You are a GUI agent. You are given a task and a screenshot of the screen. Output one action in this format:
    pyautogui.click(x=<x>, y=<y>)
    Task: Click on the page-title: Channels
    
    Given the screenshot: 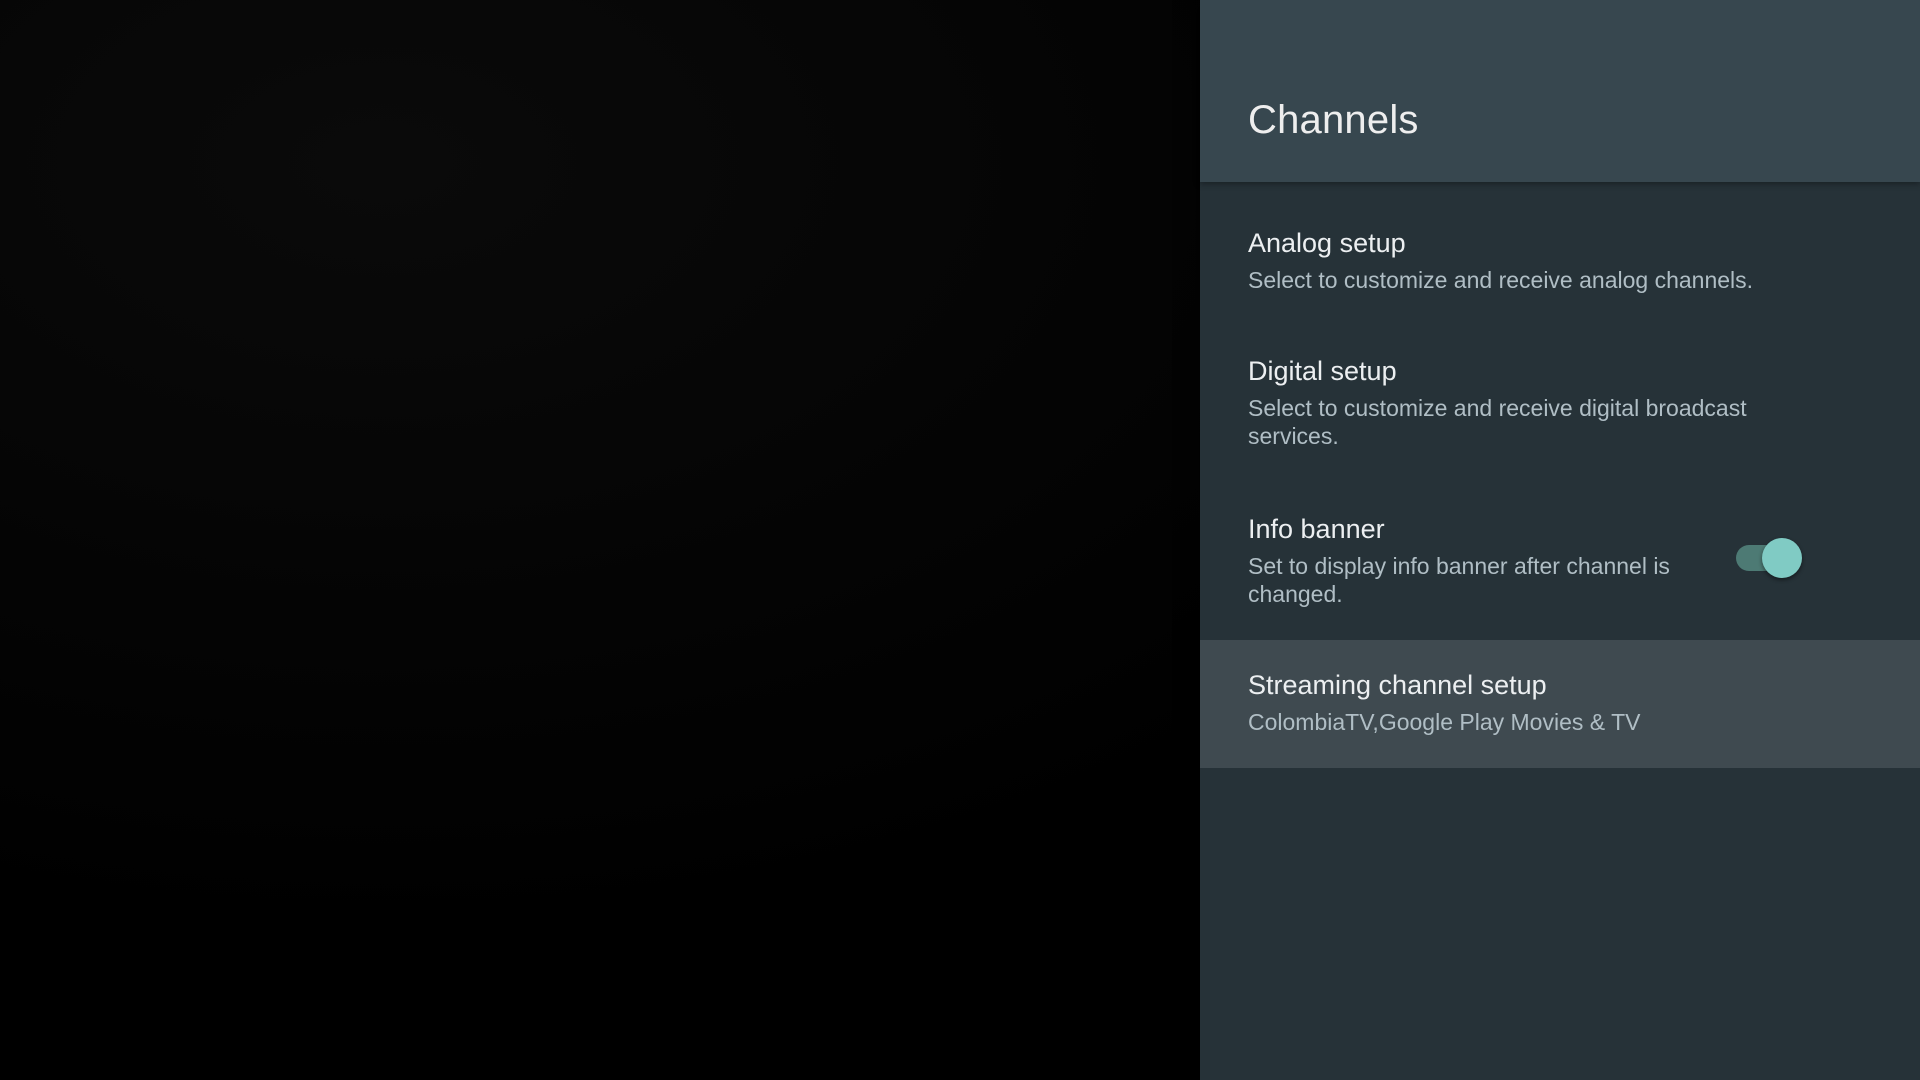 What is the action you would take?
    pyautogui.click(x=1333, y=120)
    